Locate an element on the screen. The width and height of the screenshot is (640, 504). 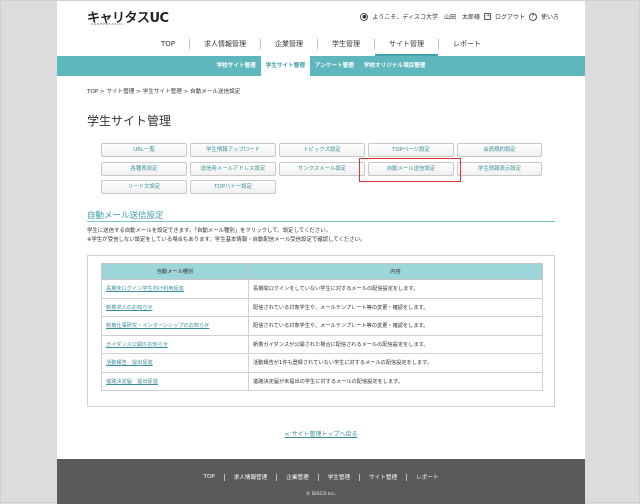
help-link: 使い方 is located at coordinates (550, 16).